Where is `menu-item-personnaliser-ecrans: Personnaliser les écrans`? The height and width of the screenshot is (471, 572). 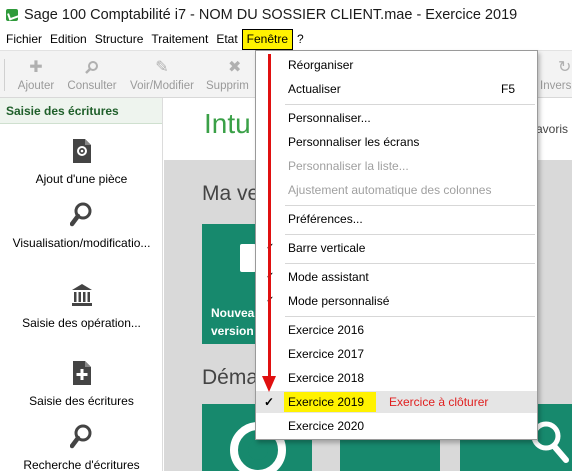 menu-item-personnaliser-ecrans: Personnaliser les écrans is located at coordinates (396, 142).